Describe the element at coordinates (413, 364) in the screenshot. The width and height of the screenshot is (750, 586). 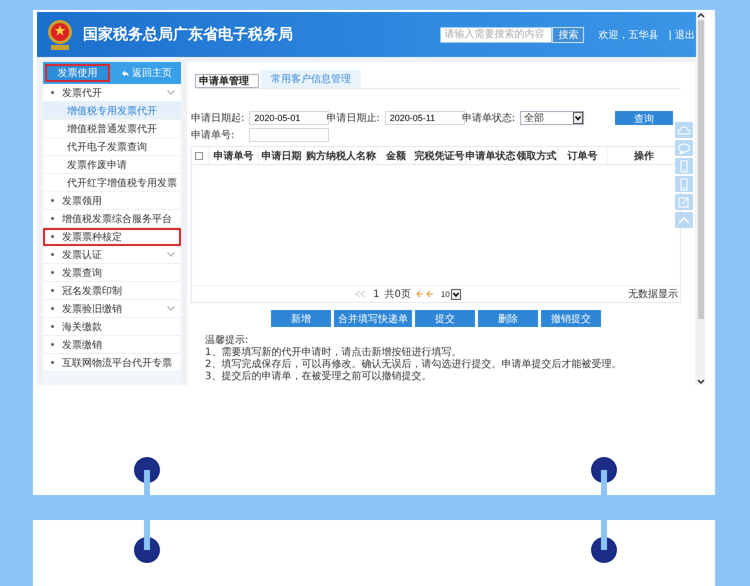
I see `note-line: 2、填写完成保存后，可以再修改。确认无误后，请勾选进行提交。申请单提交后才能被受理。` at that location.